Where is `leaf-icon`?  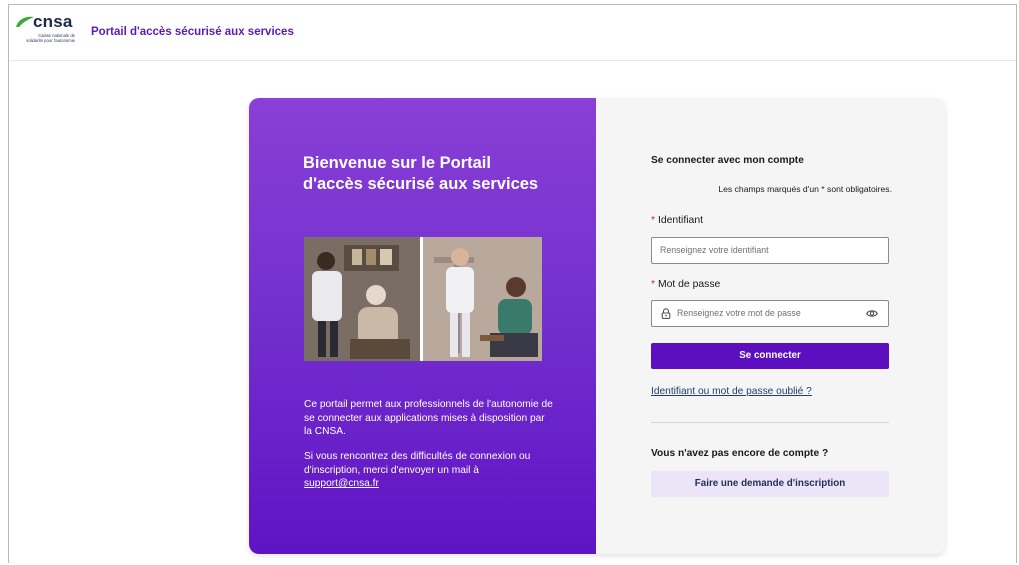 leaf-icon is located at coordinates (25, 21).